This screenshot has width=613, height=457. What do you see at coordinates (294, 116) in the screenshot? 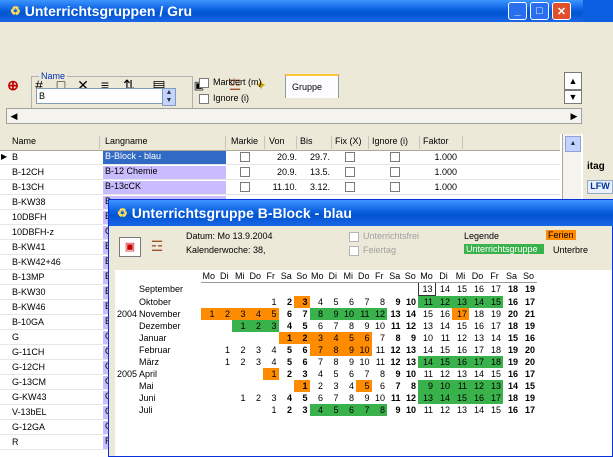
I see `h-scrollbar: ◀ ▶` at bounding box center [294, 116].